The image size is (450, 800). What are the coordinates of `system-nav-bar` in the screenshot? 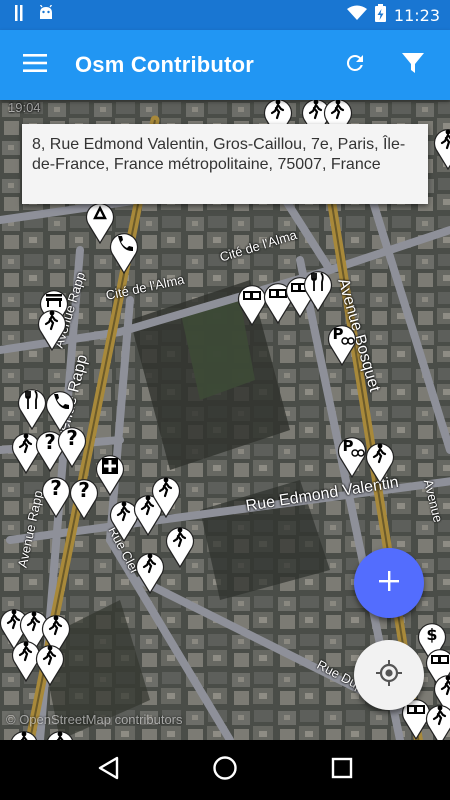 It's located at (225, 770).